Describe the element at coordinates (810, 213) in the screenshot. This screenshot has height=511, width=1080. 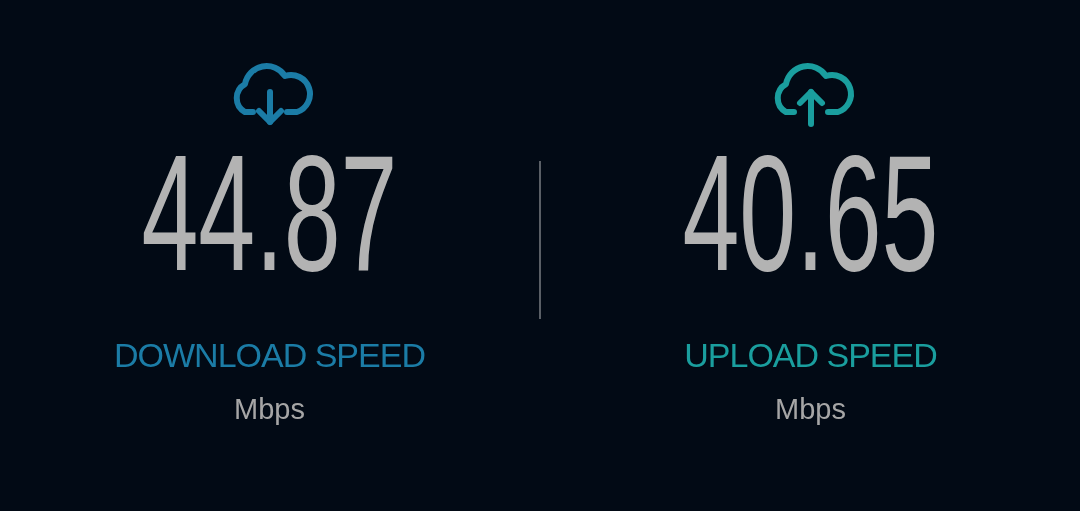
I see `speed-value: 40.65` at that location.